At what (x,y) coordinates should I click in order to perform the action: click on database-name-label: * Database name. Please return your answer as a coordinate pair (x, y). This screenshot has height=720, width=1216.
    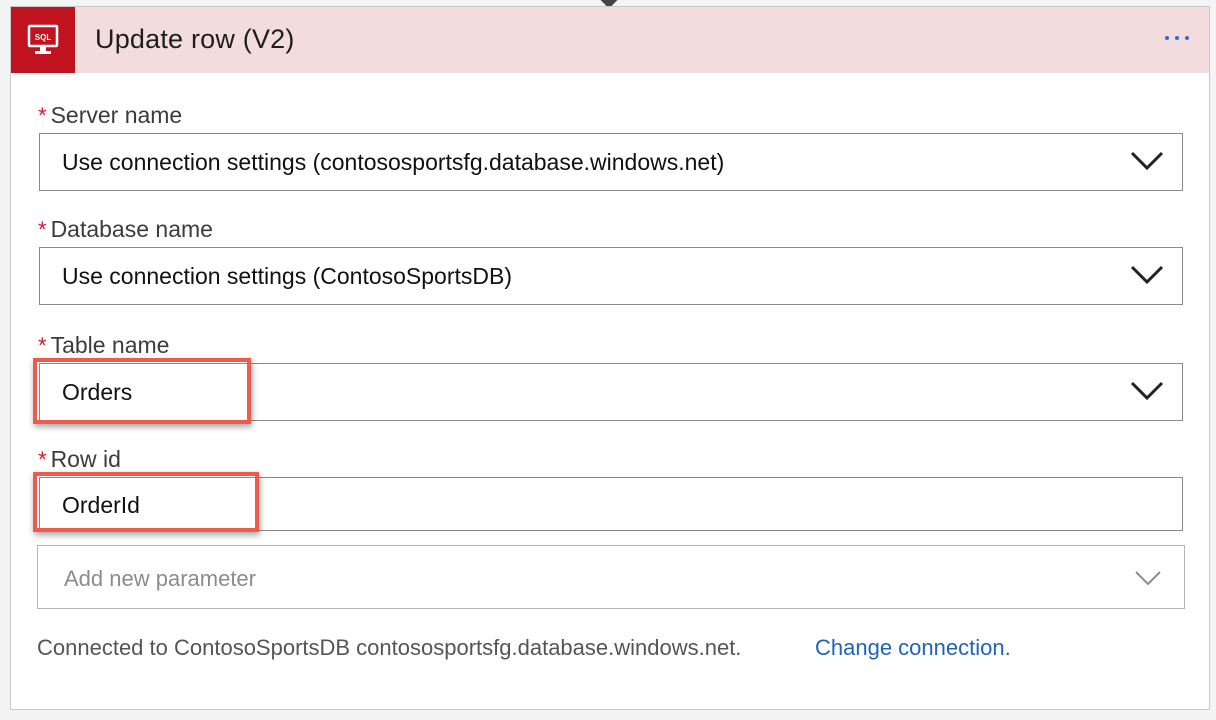
    Looking at the image, I should click on (125, 229).